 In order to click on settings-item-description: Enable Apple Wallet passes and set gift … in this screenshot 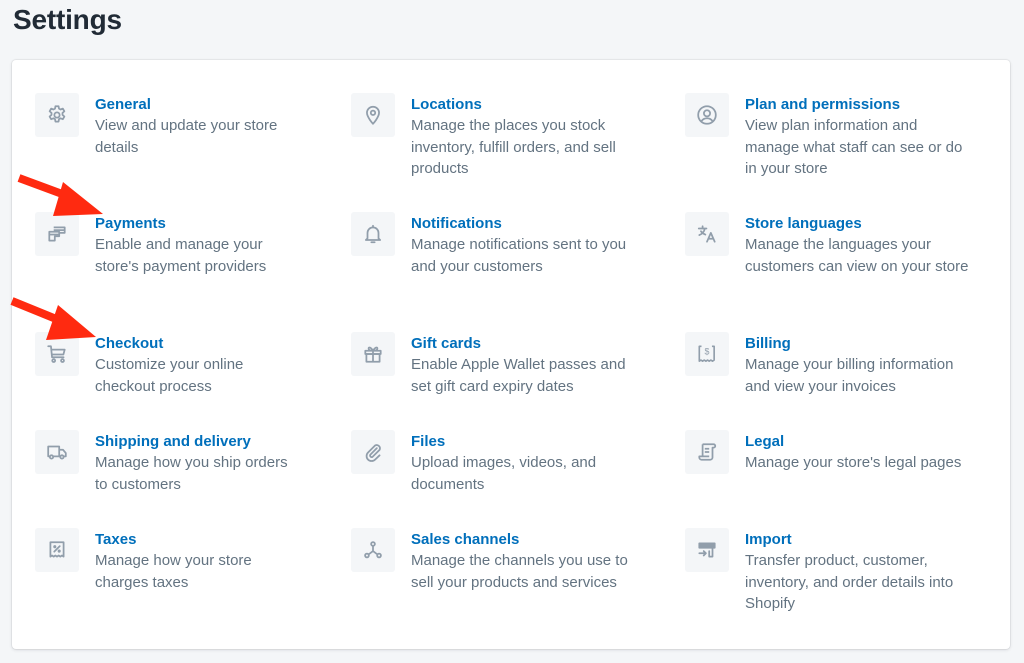, I will do `click(518, 375)`.